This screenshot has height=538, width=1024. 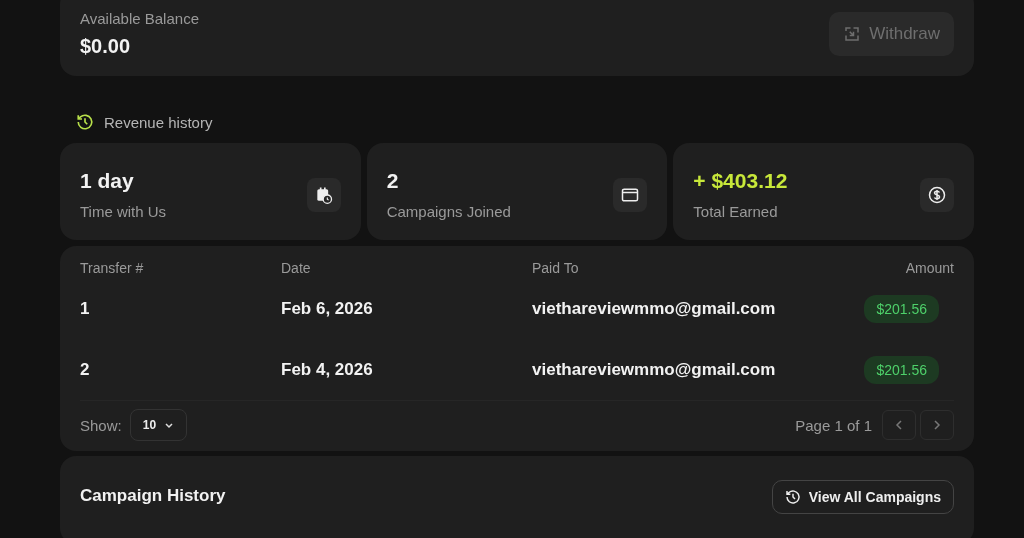 I want to click on balance-value: $0.00, so click(x=106, y=46).